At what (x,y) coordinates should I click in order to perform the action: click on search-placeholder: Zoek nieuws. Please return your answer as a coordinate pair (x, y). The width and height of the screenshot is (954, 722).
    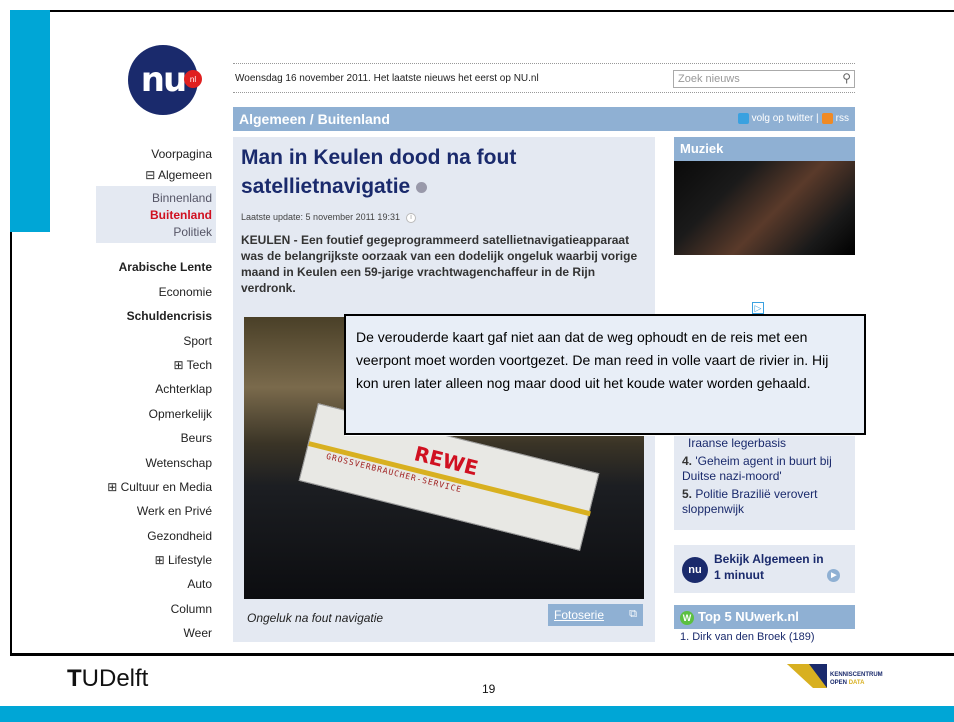
    Looking at the image, I should click on (709, 79).